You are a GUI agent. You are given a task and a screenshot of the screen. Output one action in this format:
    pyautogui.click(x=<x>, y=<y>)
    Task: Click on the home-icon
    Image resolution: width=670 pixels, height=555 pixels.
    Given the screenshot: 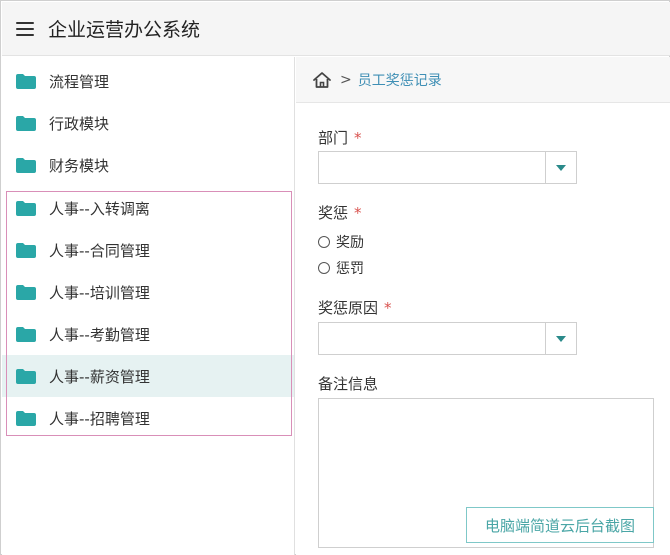 What is the action you would take?
    pyautogui.click(x=322, y=80)
    